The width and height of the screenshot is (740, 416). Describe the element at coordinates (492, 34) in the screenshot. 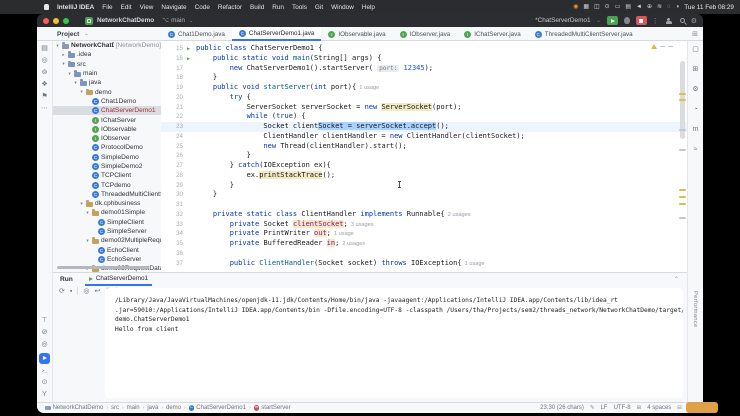

I see `tab-ichatserver-java: I IChatServer.java` at that location.